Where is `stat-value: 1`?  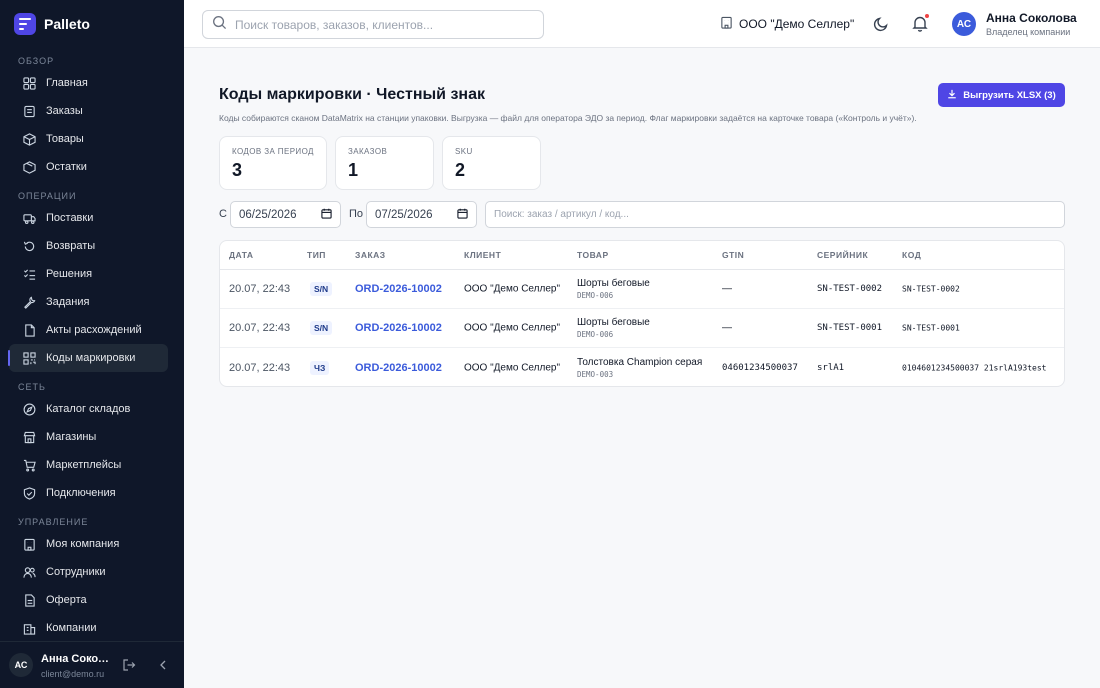
stat-value: 1 is located at coordinates (384, 170).